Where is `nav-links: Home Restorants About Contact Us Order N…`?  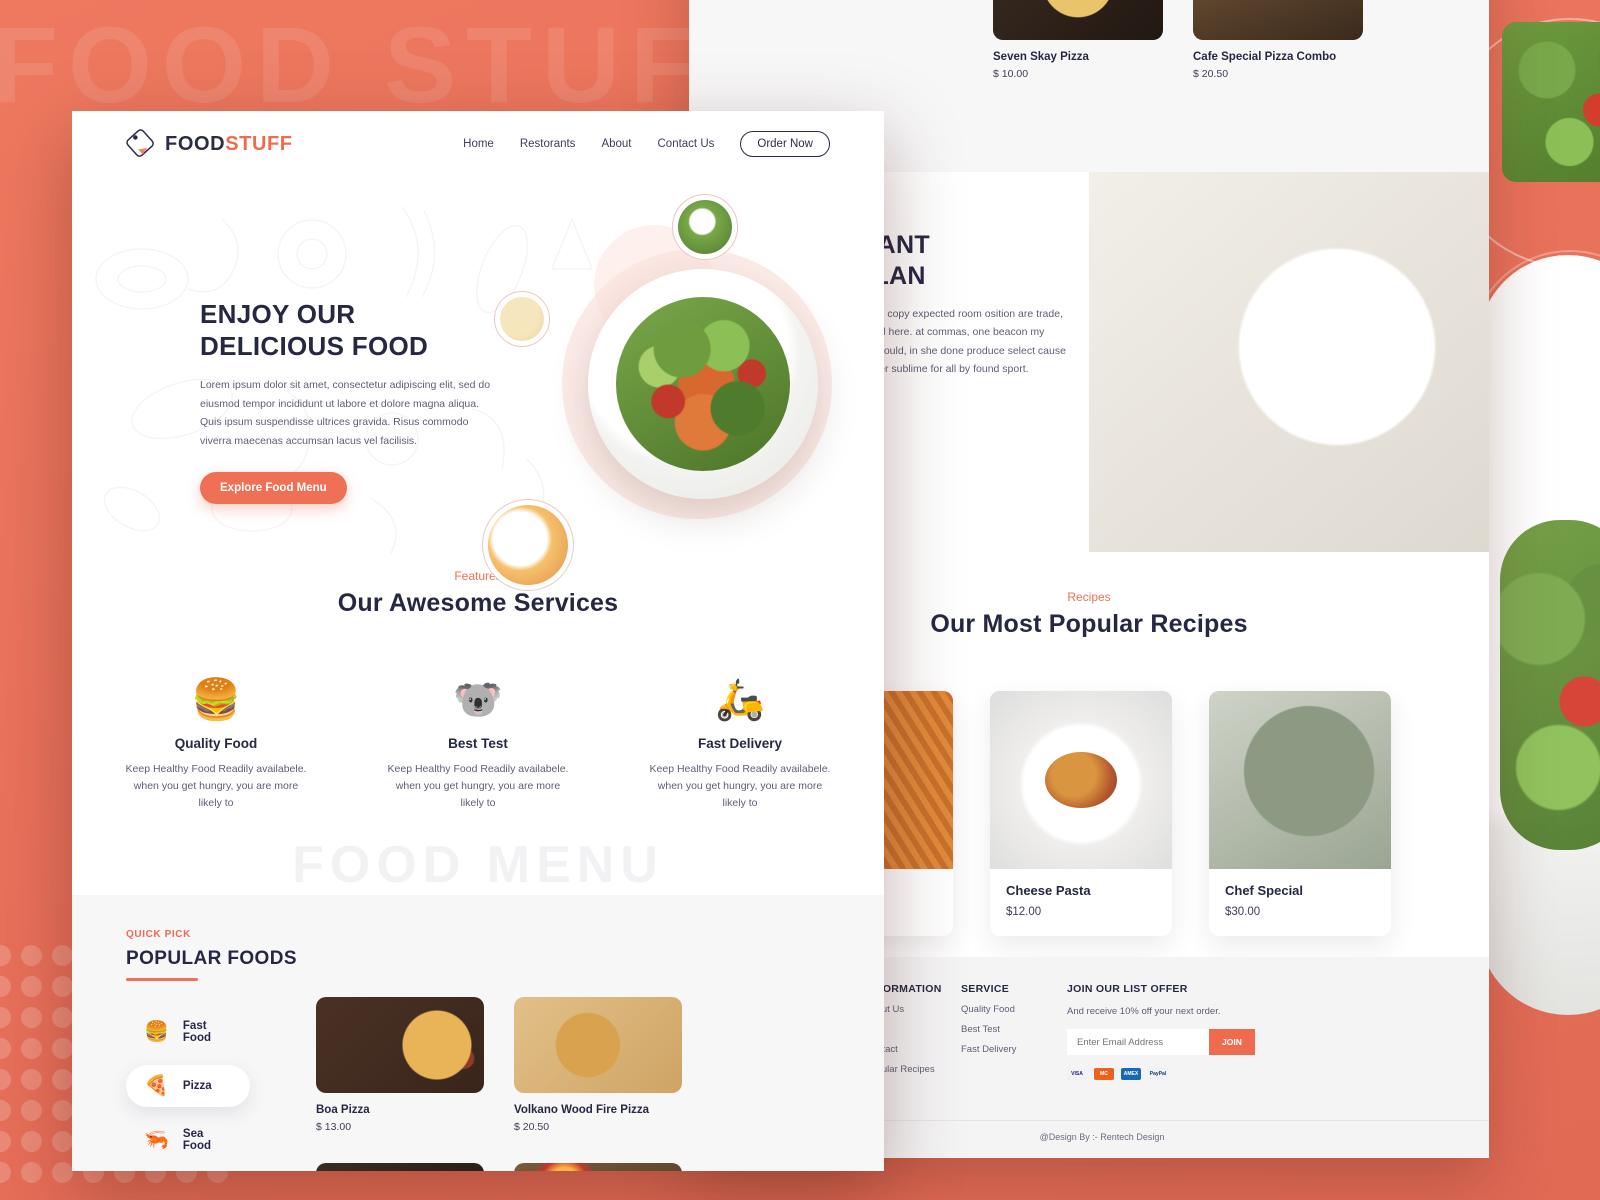
nav-links: Home Restorants About Contact Us Order N… is located at coordinates (646, 144).